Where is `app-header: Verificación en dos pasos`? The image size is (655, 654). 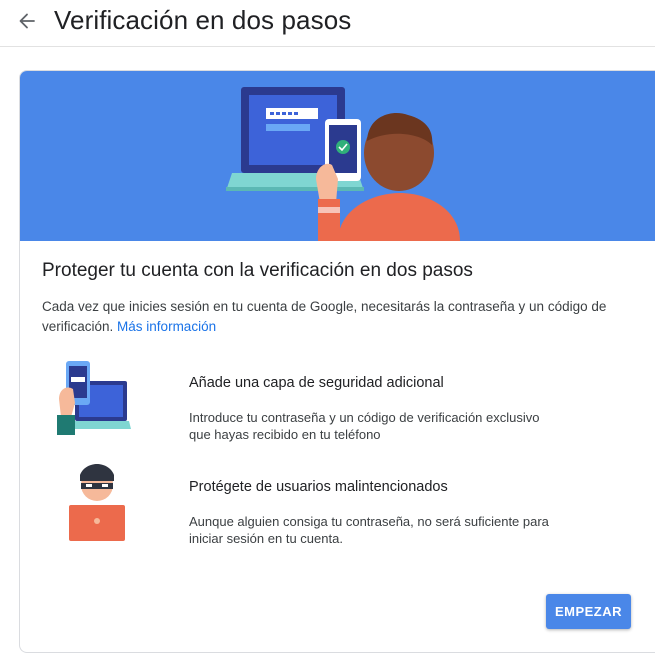
app-header: Verificación en dos pasos is located at coordinates (327, 23).